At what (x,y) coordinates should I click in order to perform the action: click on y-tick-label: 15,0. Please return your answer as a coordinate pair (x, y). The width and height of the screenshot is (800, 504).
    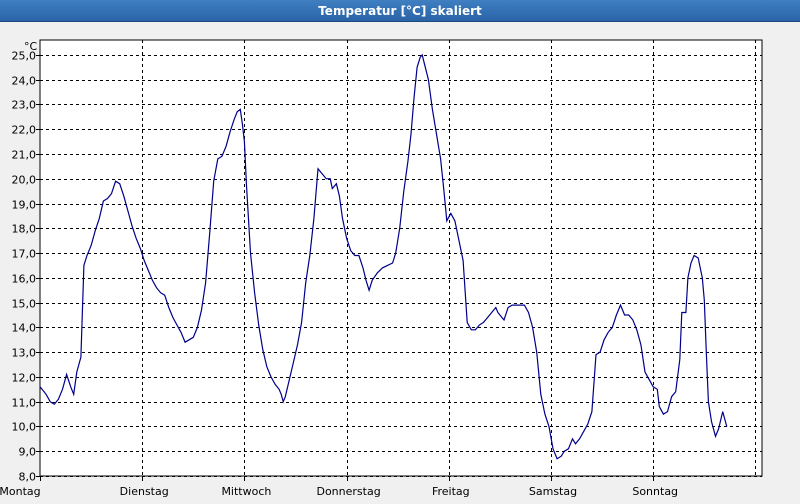
    Looking at the image, I should click on (24, 304).